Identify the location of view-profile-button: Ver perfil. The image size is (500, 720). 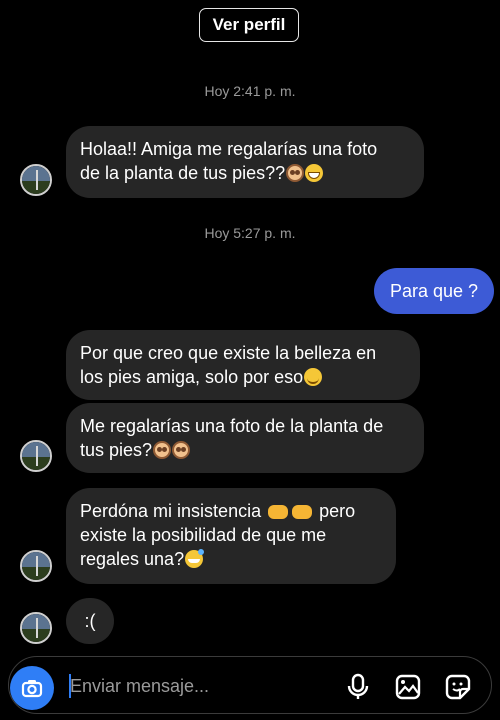
(249, 25).